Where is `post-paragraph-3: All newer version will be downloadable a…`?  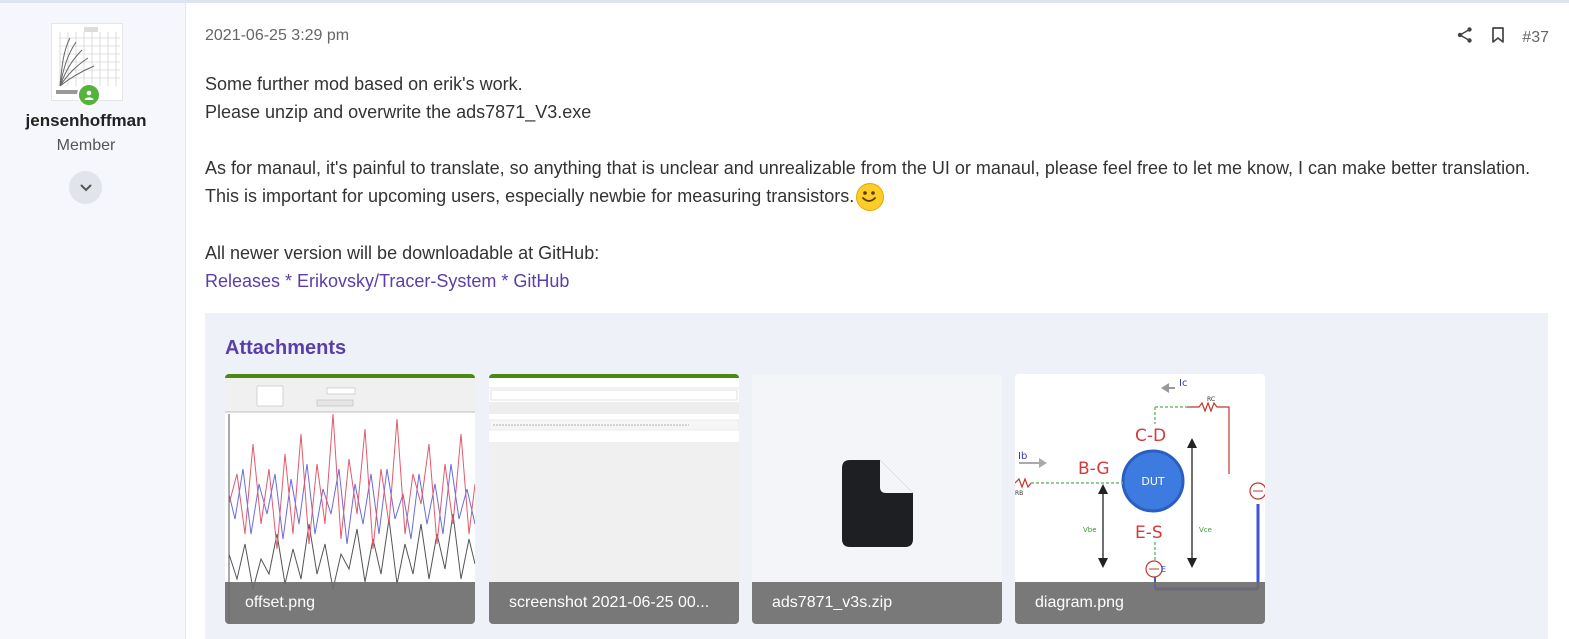 post-paragraph-3: All newer version will be downloadable a… is located at coordinates (870, 267).